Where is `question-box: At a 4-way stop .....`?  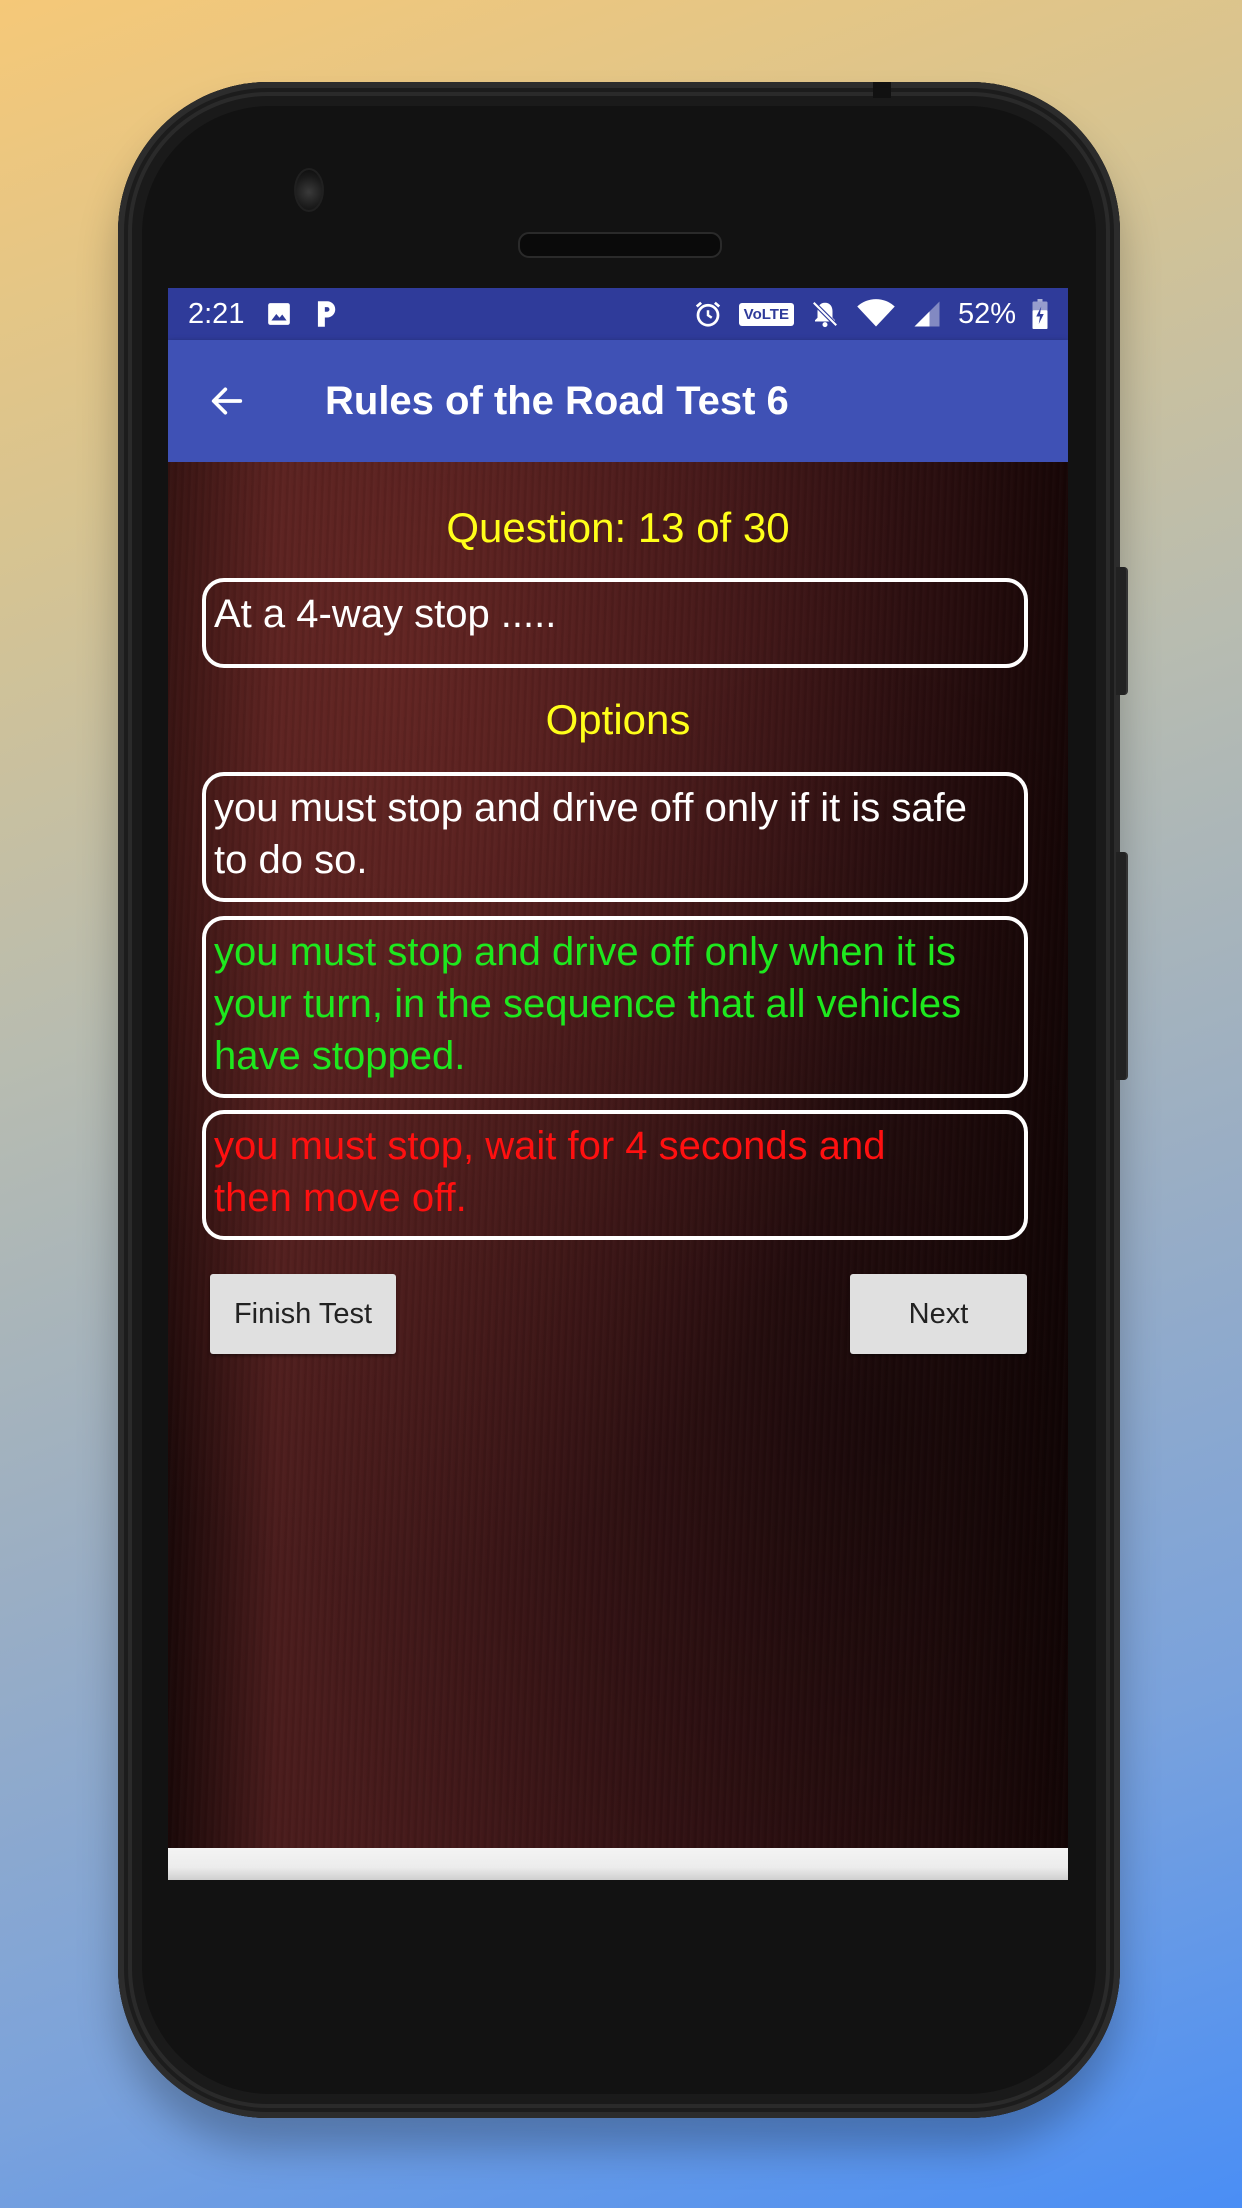 question-box: At a 4-way stop ..... is located at coordinates (615, 623).